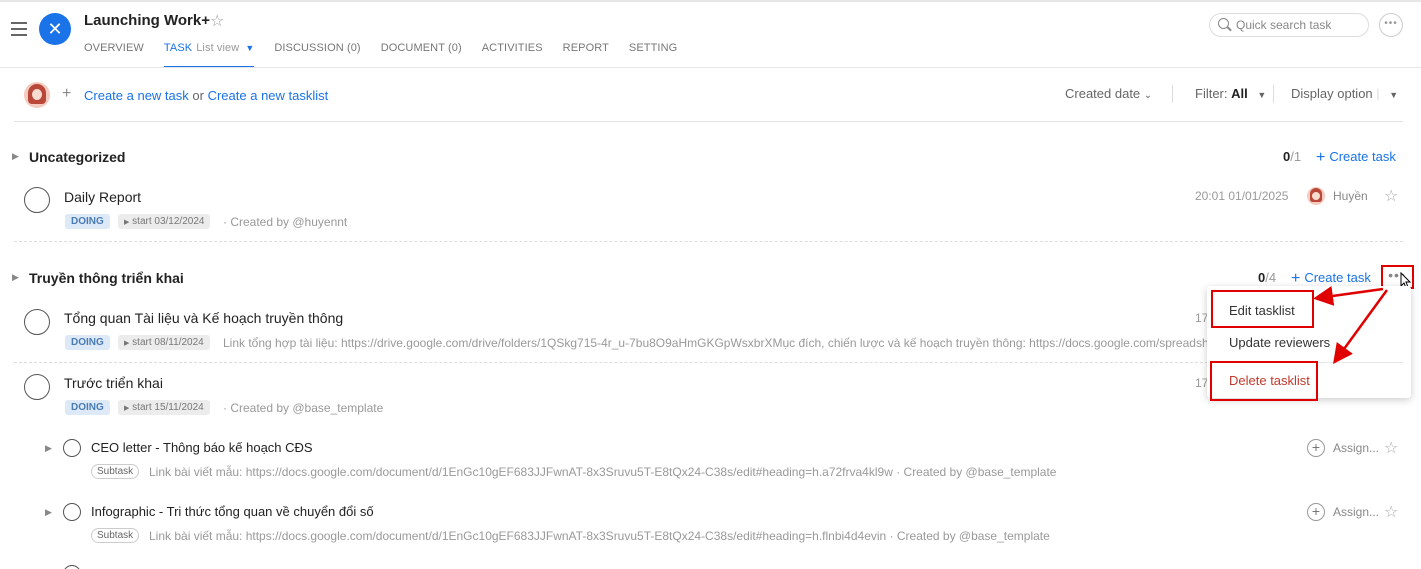  I want to click on assignee-avatar, so click(1316, 196).